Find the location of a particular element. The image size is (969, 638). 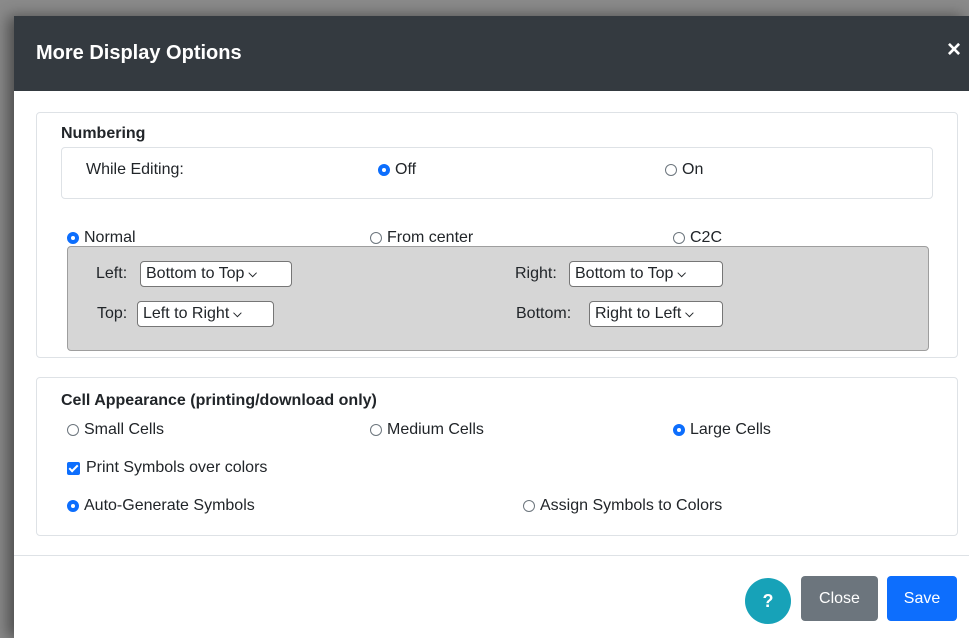

numbering-normal-radio: Normal is located at coordinates (101, 238).